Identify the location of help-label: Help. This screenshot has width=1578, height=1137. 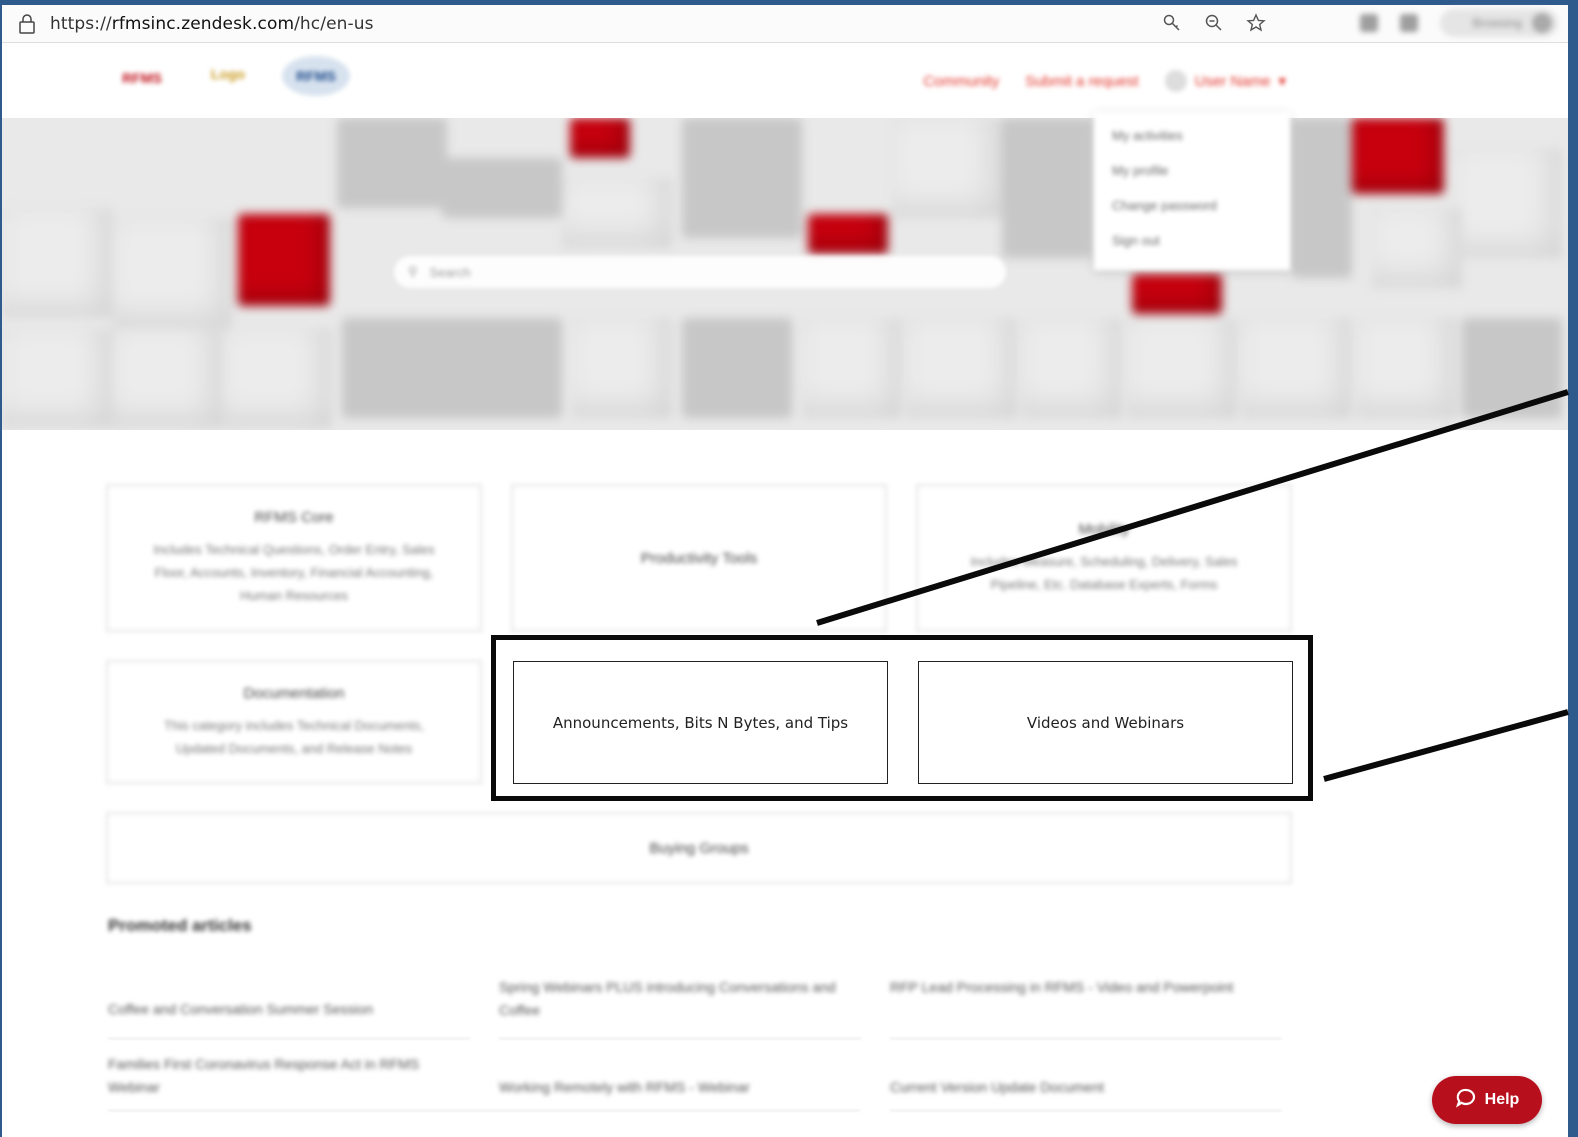
(1502, 1099).